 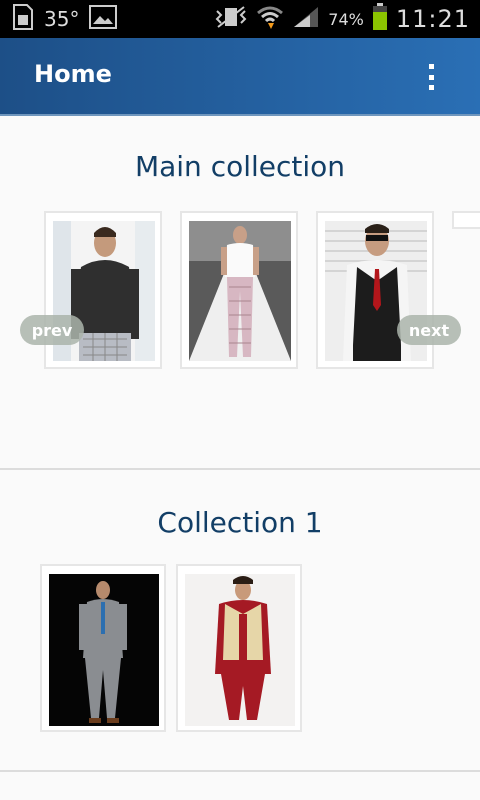 What do you see at coordinates (240, 77) in the screenshot?
I see `app-bar: Home` at bounding box center [240, 77].